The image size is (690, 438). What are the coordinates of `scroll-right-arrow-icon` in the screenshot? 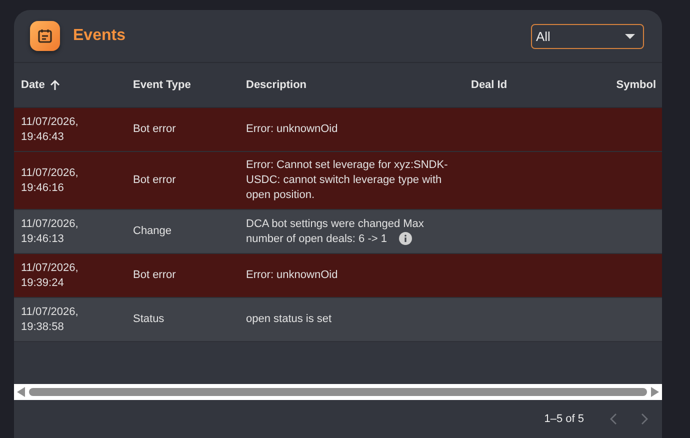 It's located at (655, 392).